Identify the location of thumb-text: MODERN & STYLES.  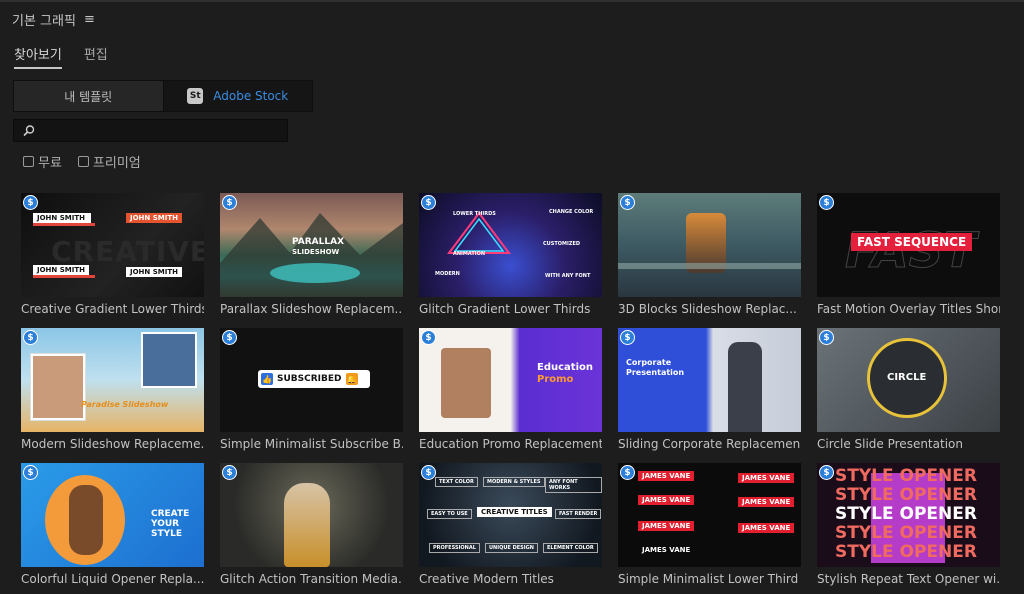
(514, 482).